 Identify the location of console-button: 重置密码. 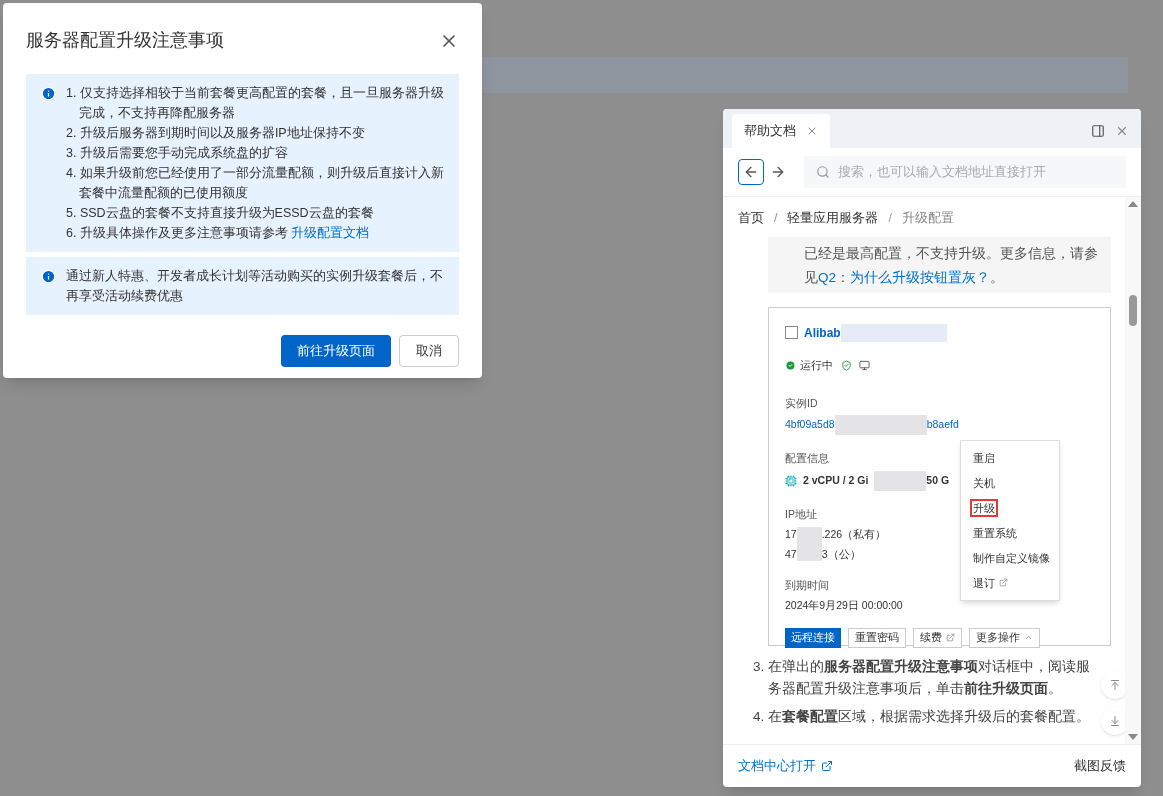
(877, 637).